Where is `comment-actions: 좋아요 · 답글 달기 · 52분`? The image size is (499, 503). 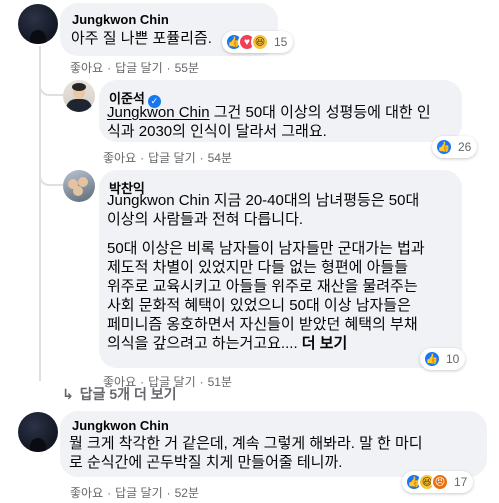
comment-actions: 좋아요 · 답글 달기 · 52분 is located at coordinates (134, 492).